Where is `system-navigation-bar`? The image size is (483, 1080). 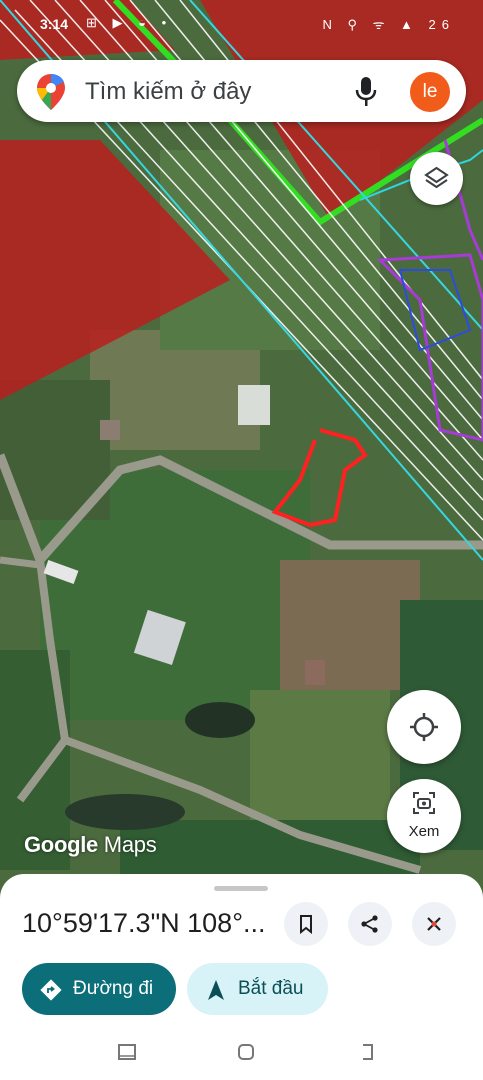 system-navigation-bar is located at coordinates (241, 1055).